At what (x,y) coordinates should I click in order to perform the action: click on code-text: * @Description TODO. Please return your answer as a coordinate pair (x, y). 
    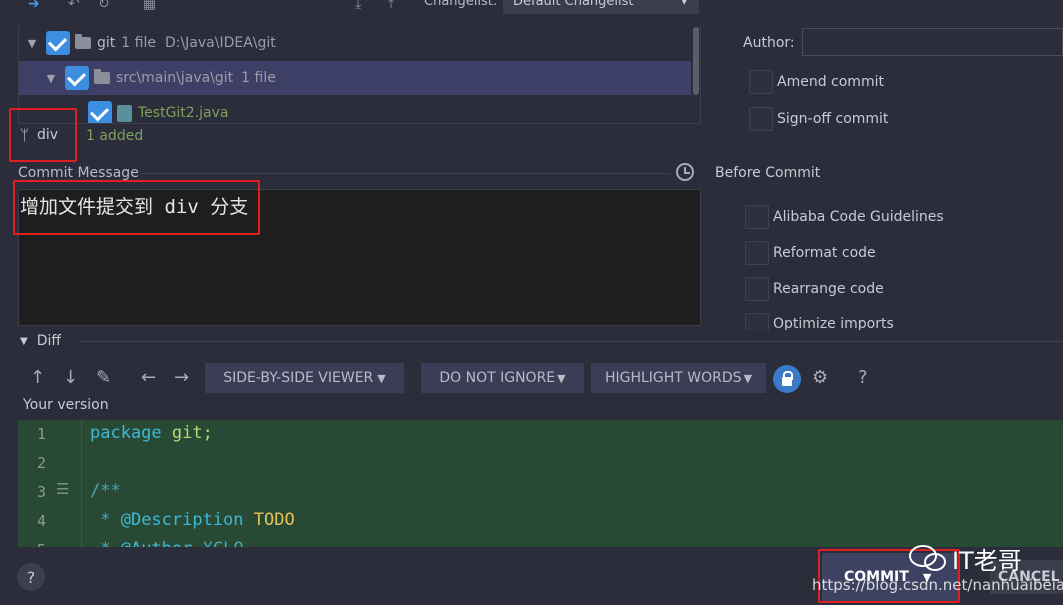
    Looking at the image, I should click on (192, 520).